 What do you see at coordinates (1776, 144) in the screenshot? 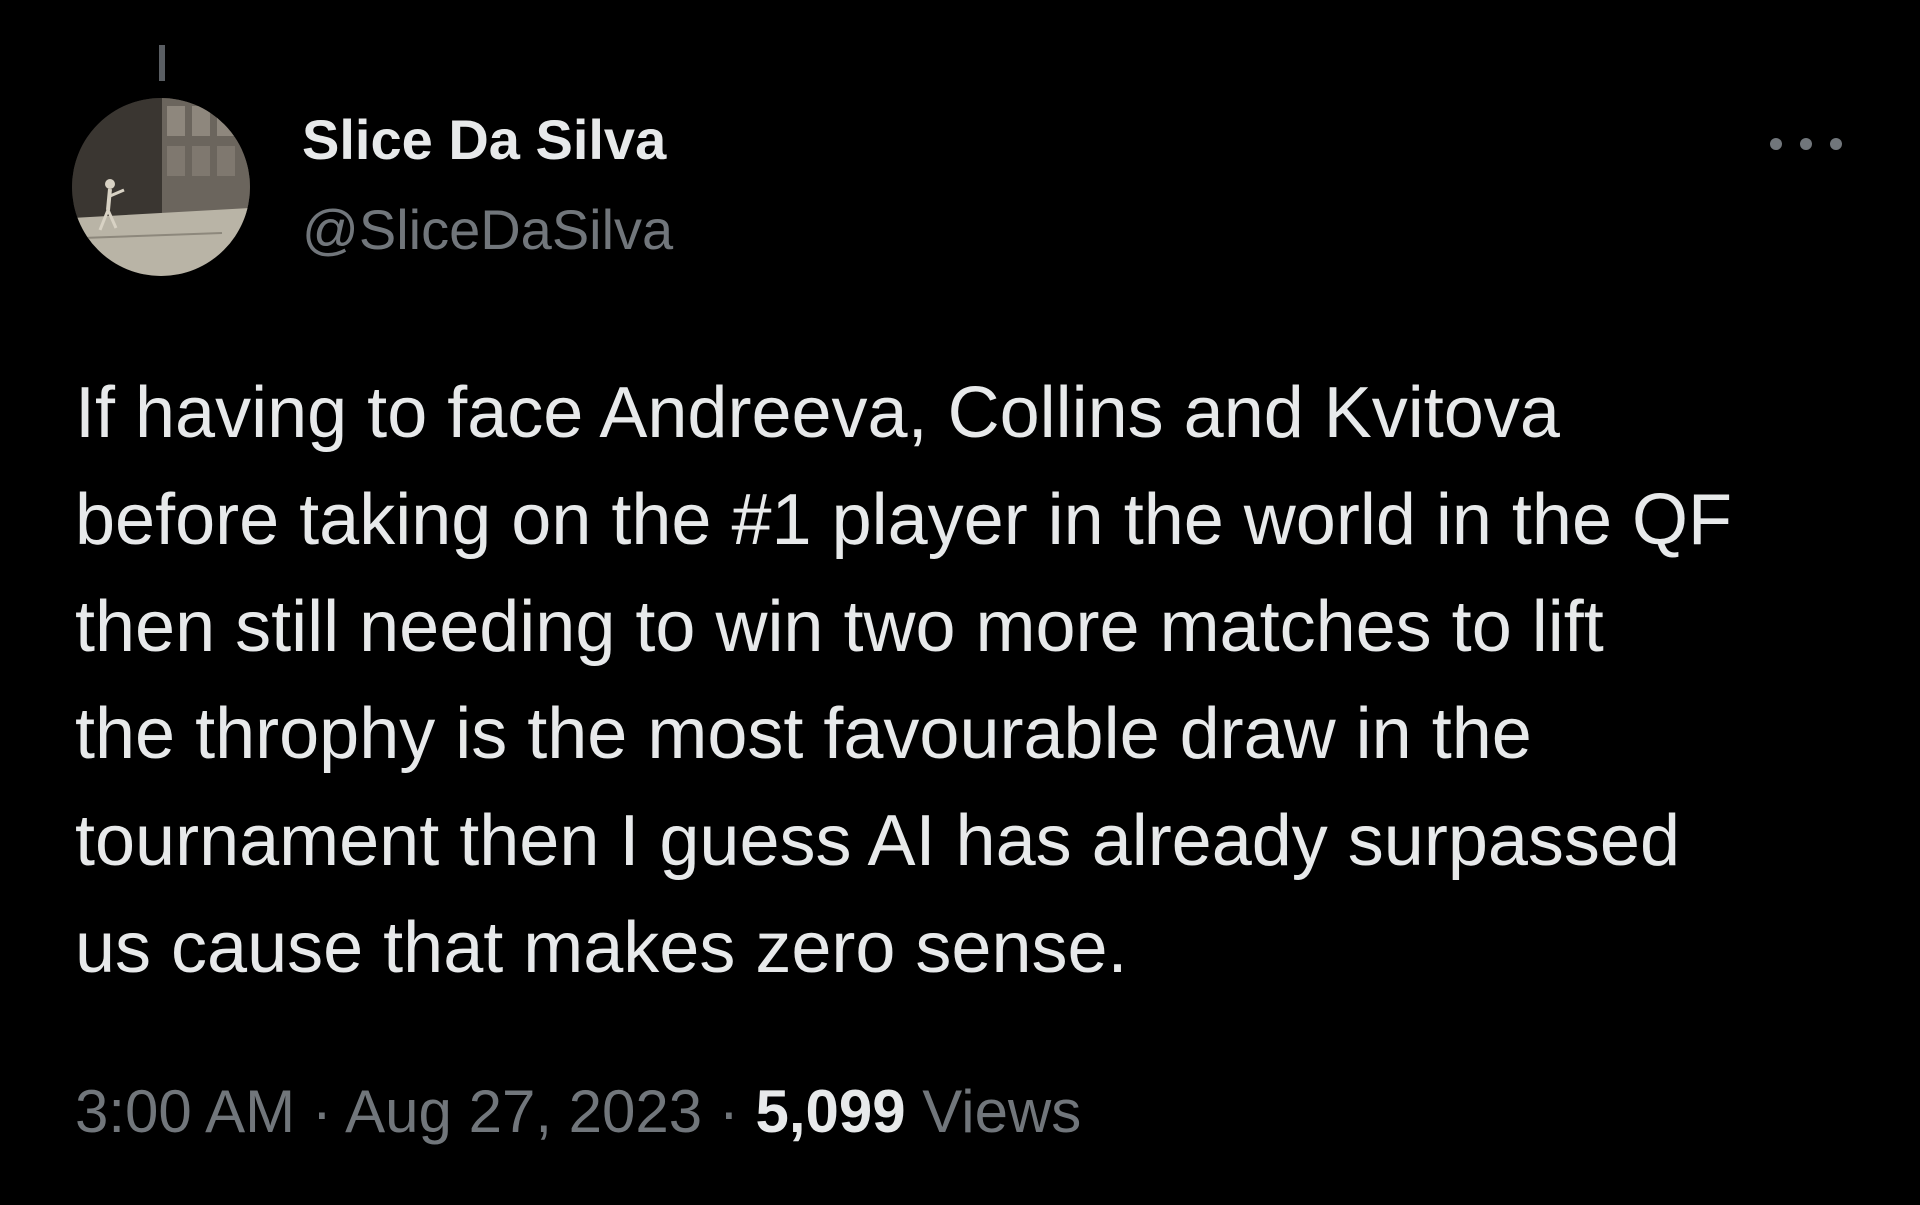
I see `more-horizontal-icon` at bounding box center [1776, 144].